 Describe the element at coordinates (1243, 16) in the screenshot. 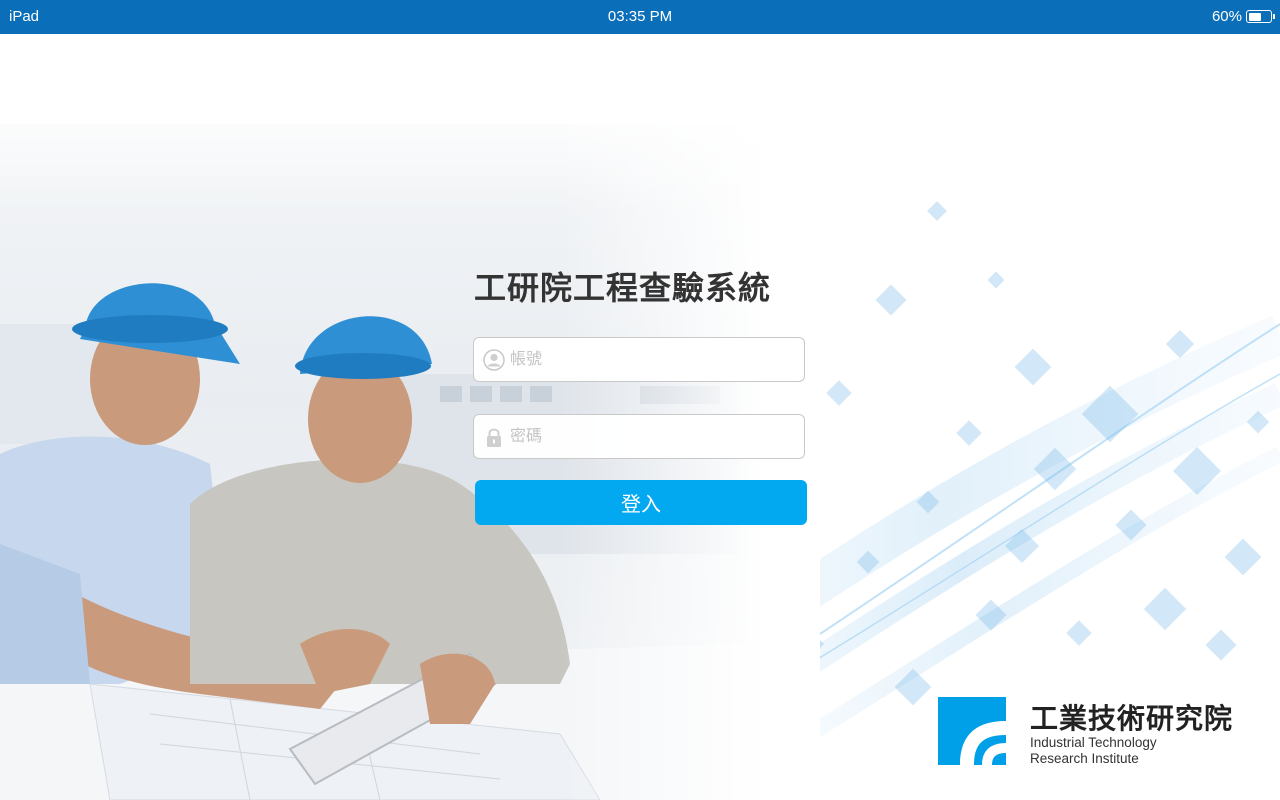

I see `battery-indicator: 60%` at that location.